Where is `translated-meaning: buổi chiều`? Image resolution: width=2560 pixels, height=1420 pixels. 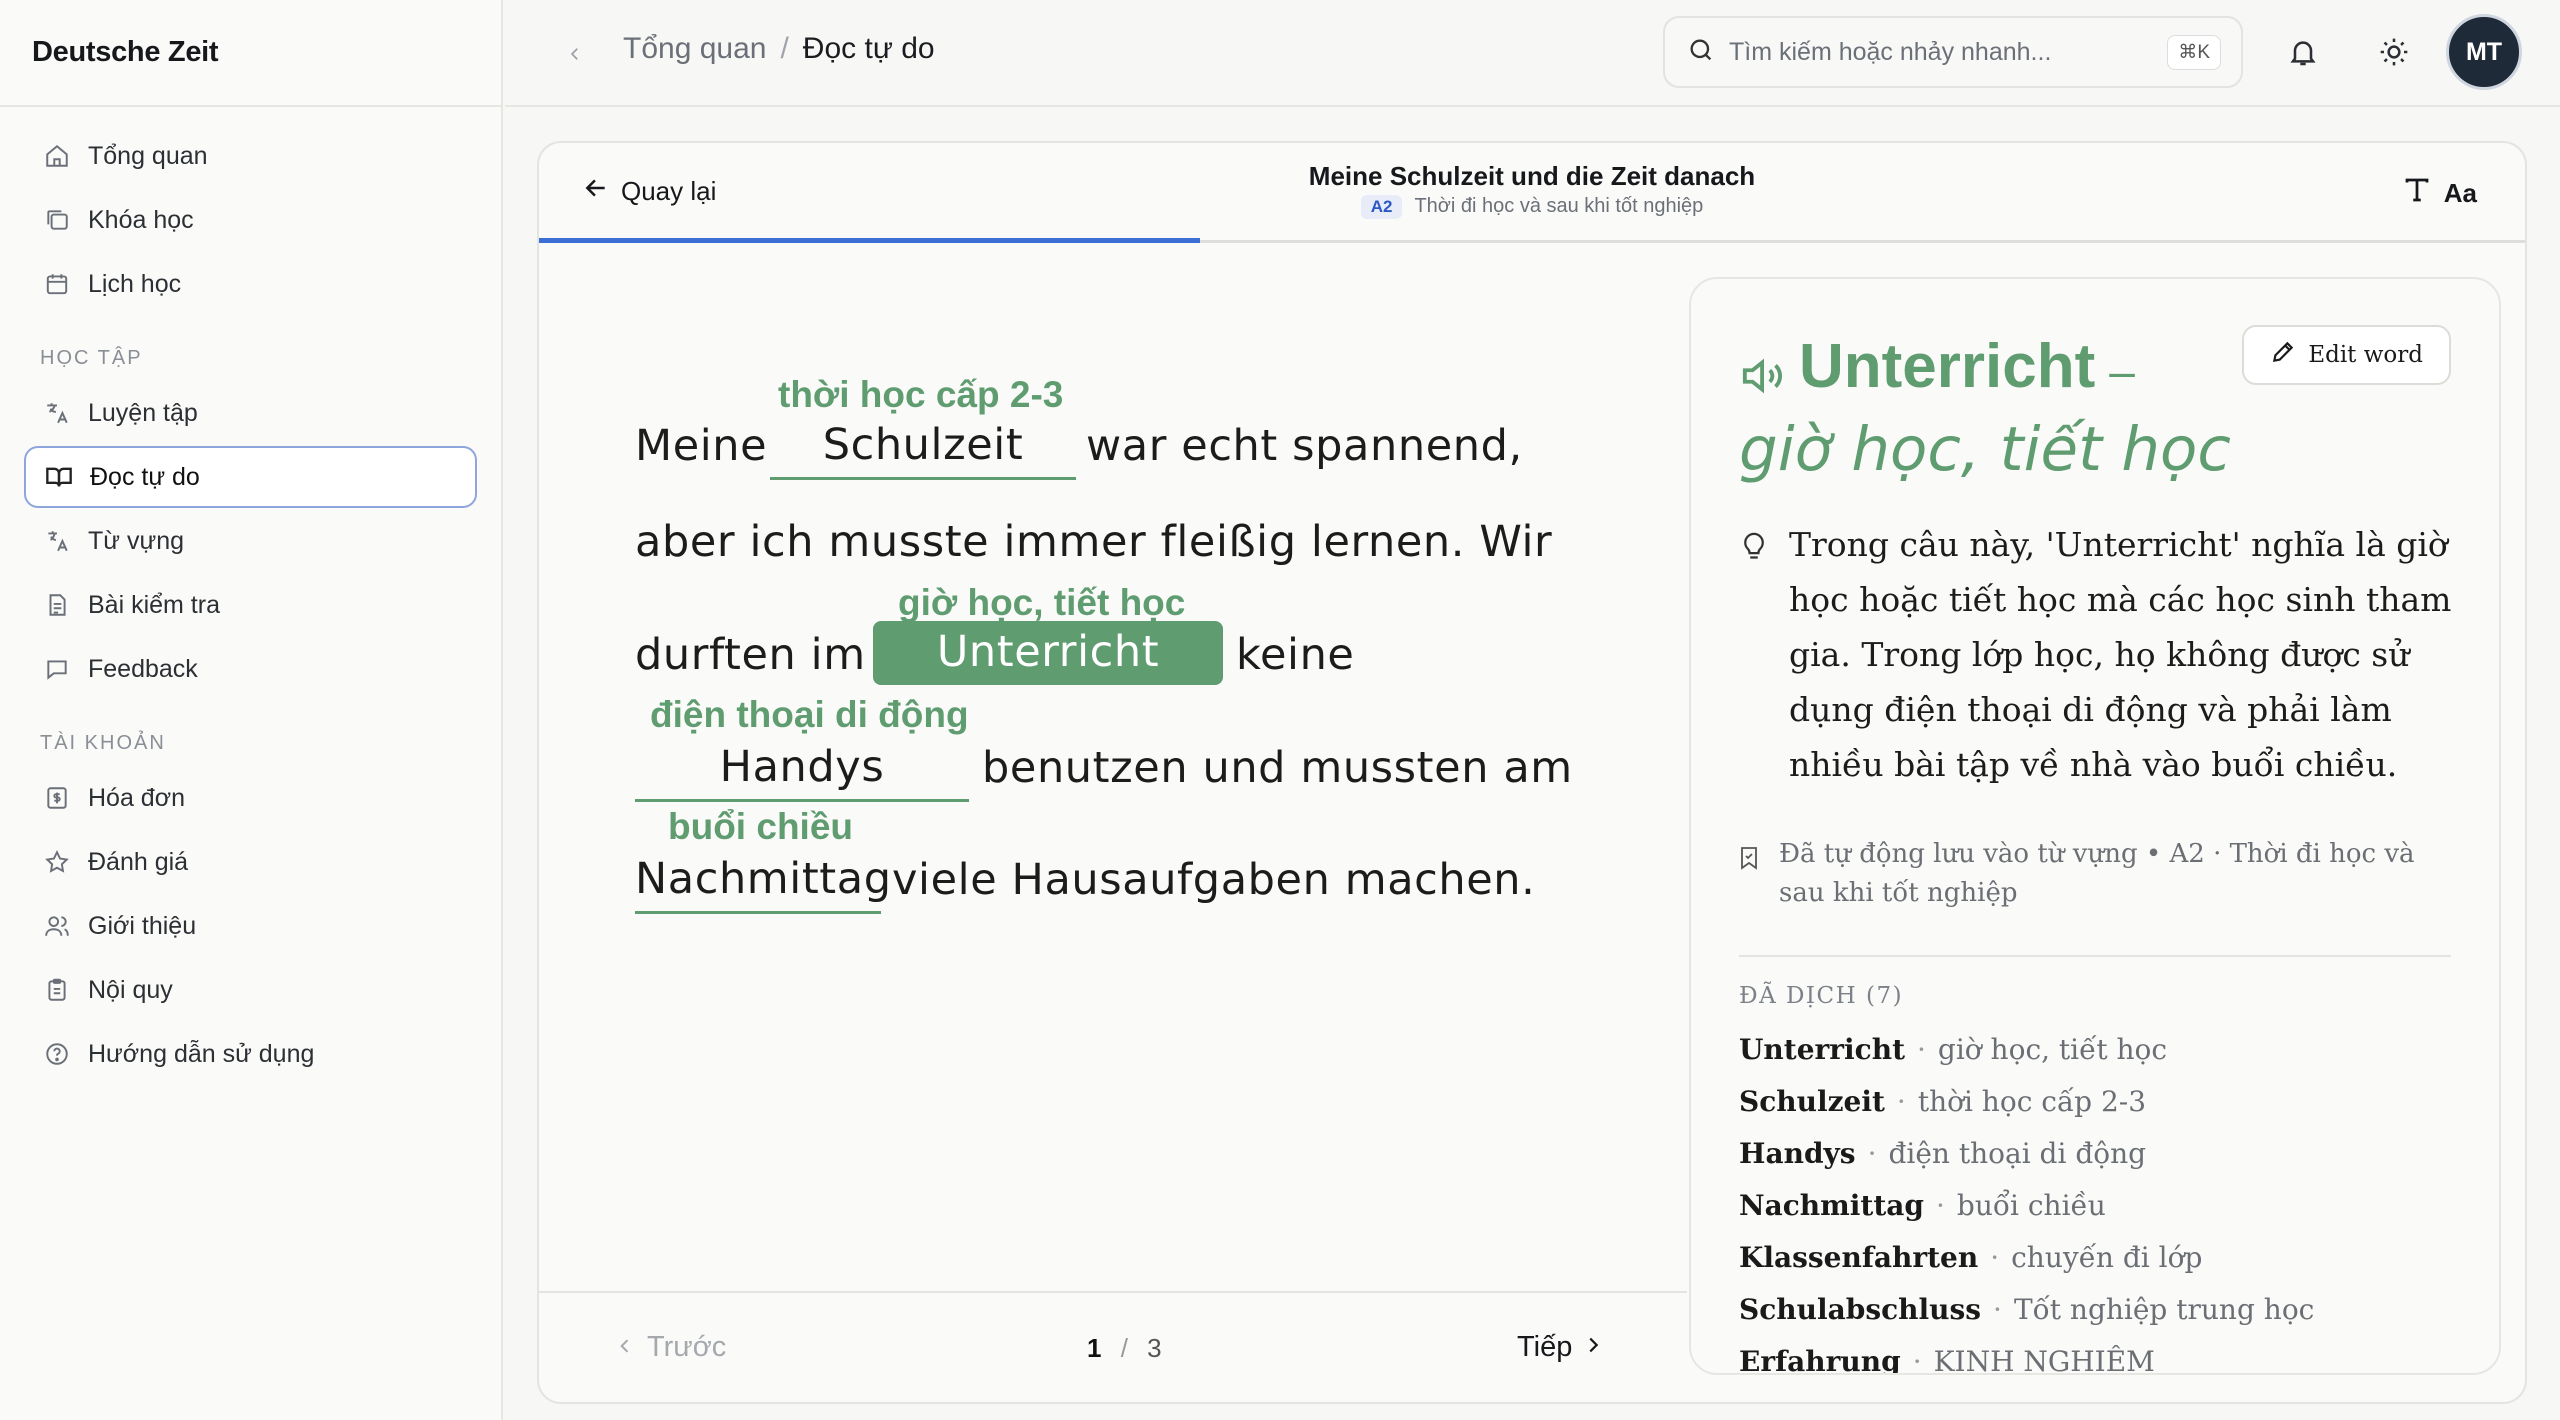 translated-meaning: buổi chiều is located at coordinates (2031, 1205).